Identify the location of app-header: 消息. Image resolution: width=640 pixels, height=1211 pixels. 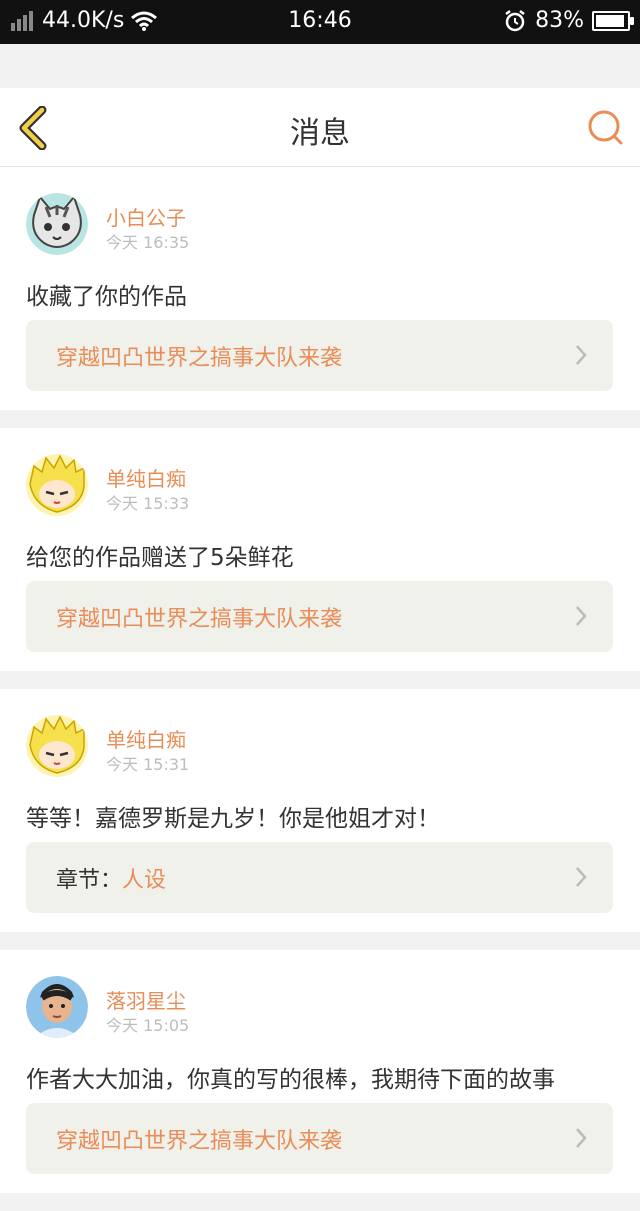
(320, 127).